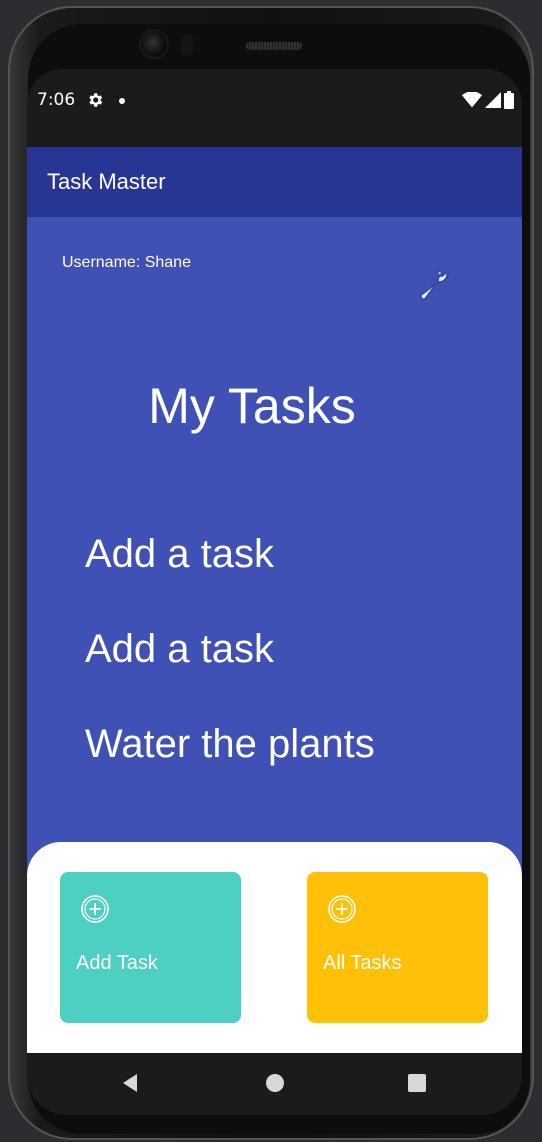 This screenshot has width=542, height=1142. Describe the element at coordinates (493, 100) in the screenshot. I see `signal-icon` at that location.